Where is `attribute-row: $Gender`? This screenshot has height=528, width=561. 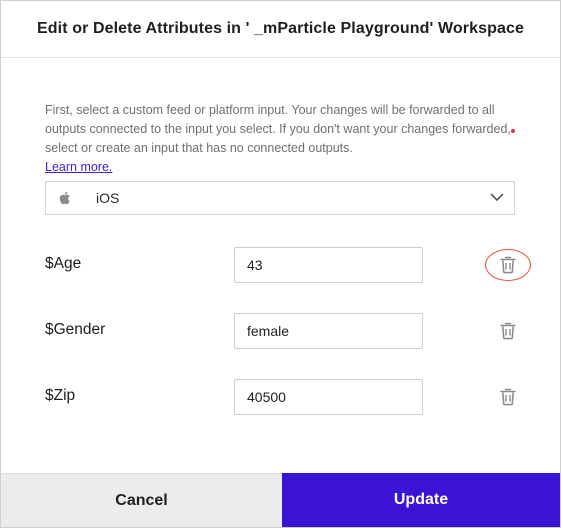 attribute-row: $Gender is located at coordinates (281, 331).